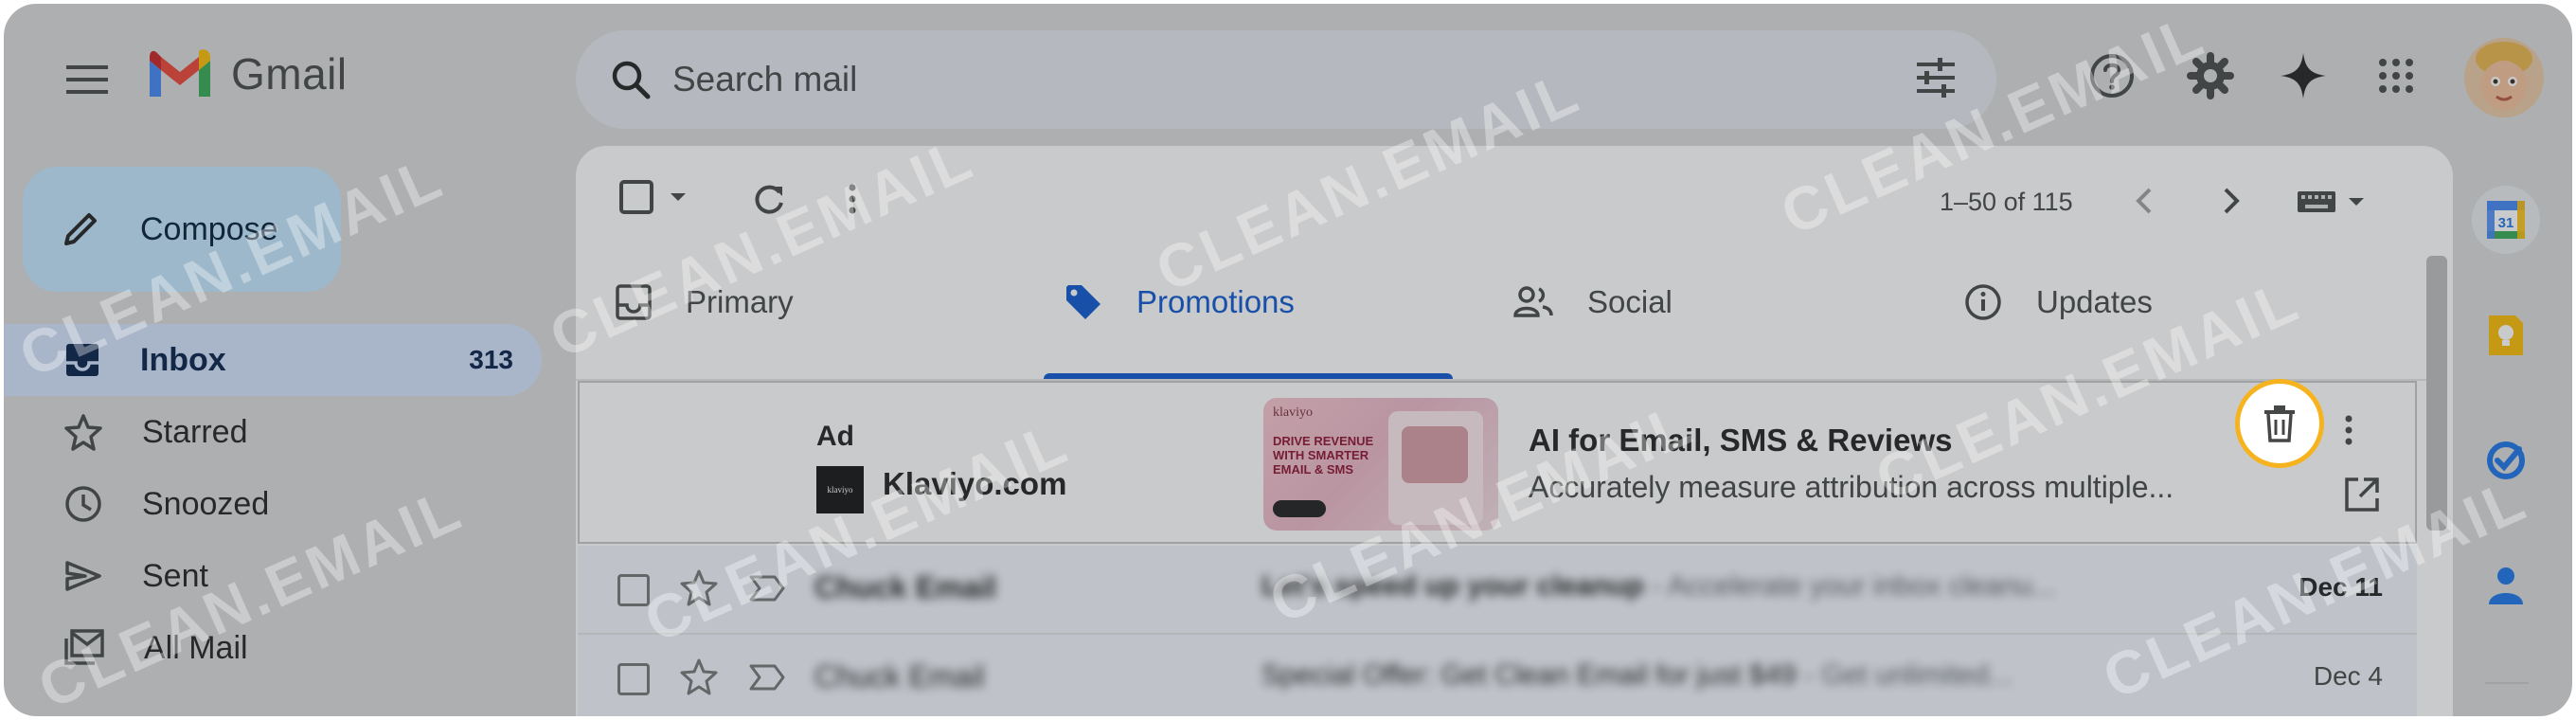 Image resolution: width=2576 pixels, height=720 pixels. I want to click on send-icon, so click(83, 576).